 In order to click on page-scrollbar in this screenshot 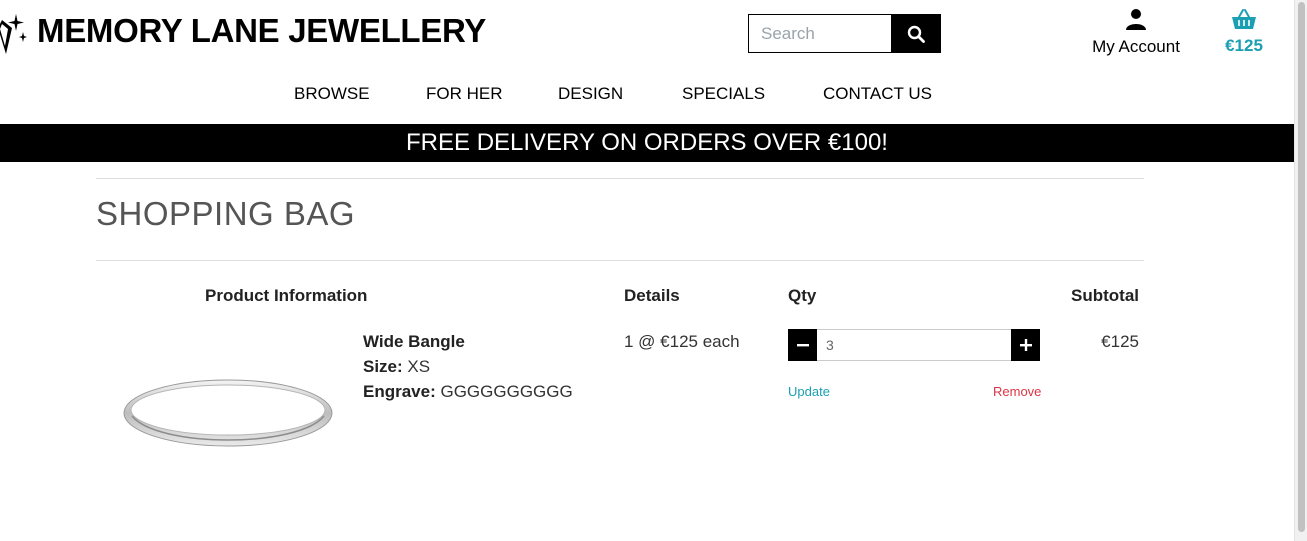, I will do `click(1300, 270)`.